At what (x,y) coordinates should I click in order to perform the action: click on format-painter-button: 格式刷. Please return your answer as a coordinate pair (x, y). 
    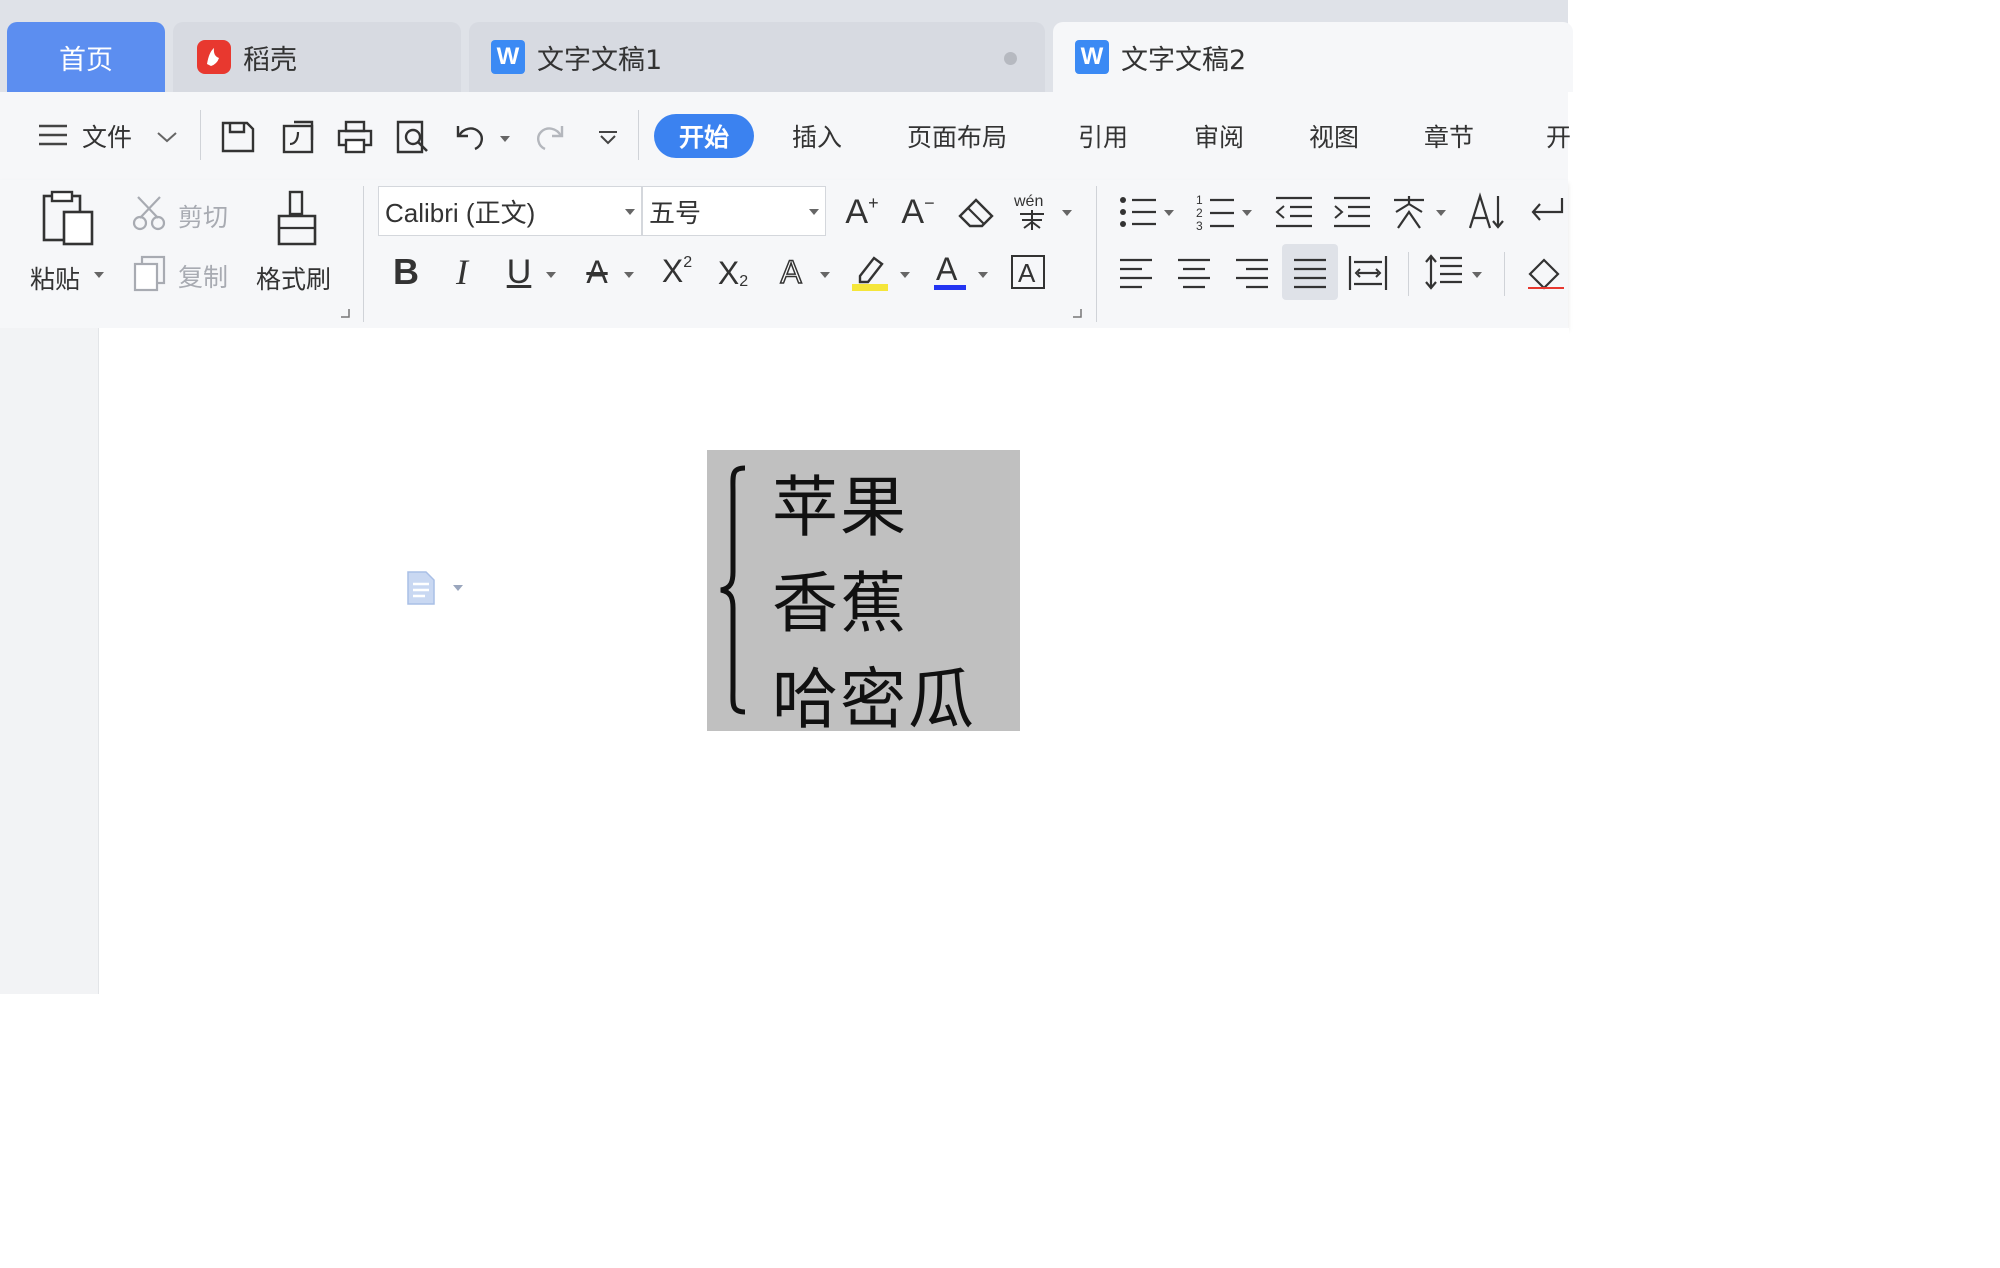
    Looking at the image, I should click on (293, 278).